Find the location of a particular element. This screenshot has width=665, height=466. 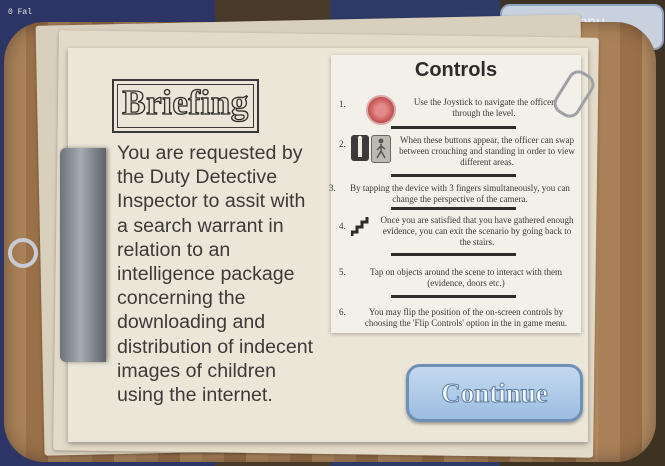

stand-button-icon is located at coordinates (381, 149).